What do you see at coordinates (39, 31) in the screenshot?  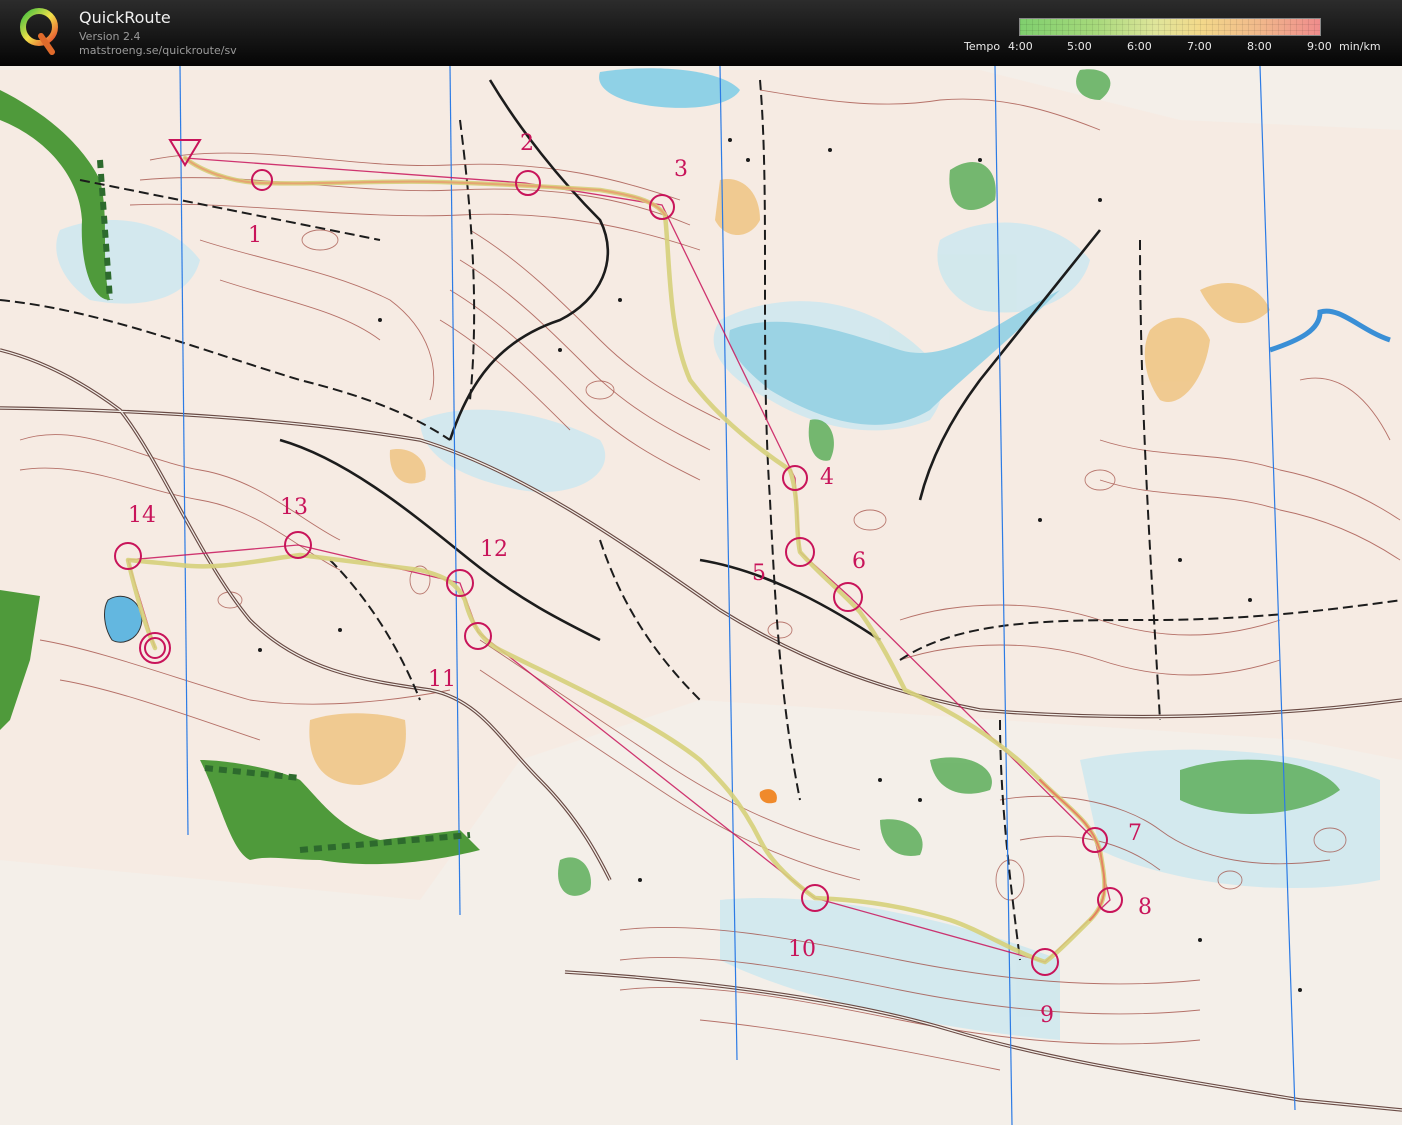 I see `quickroute-logo` at bounding box center [39, 31].